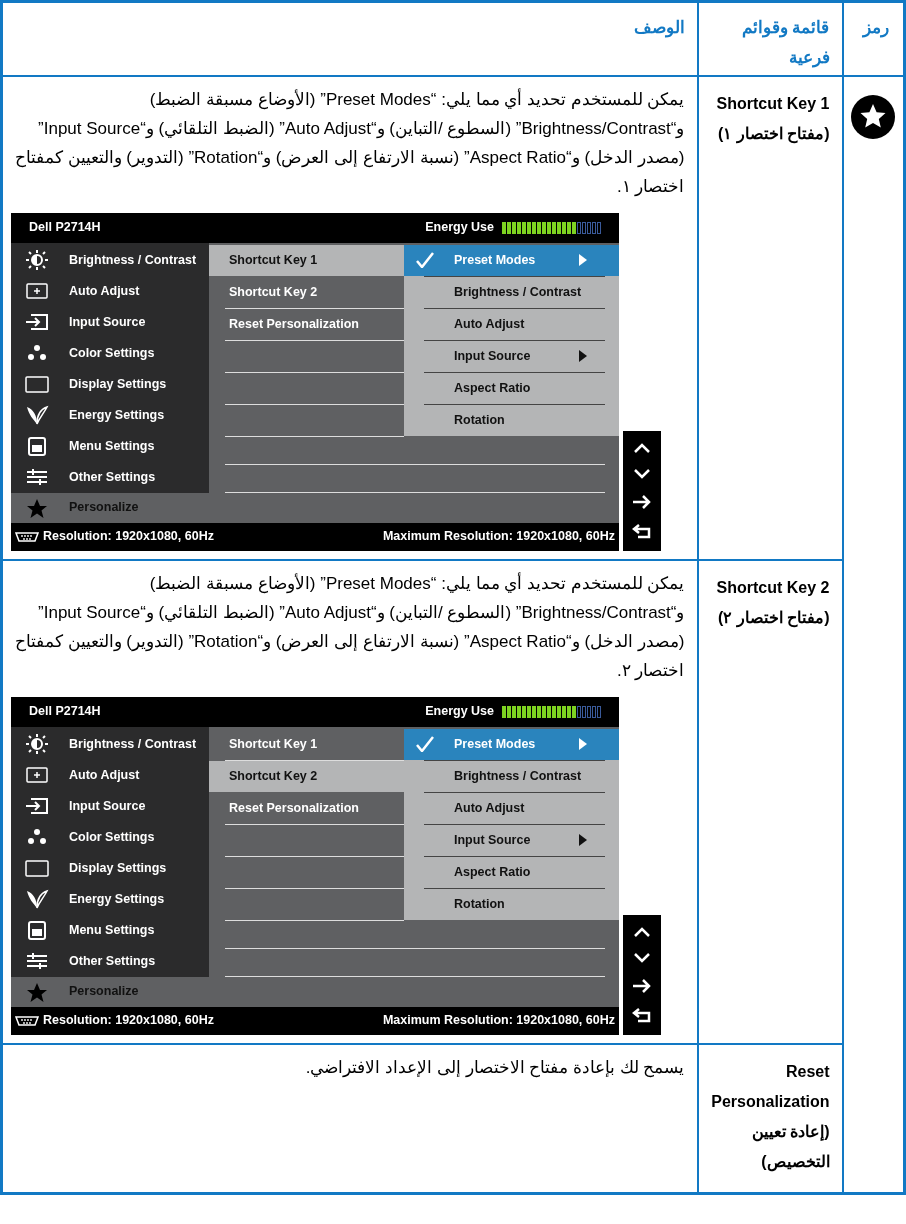 This screenshot has width=906, height=1224. I want to click on menu-header: قائمة وقوائم فرعية, so click(770, 38).